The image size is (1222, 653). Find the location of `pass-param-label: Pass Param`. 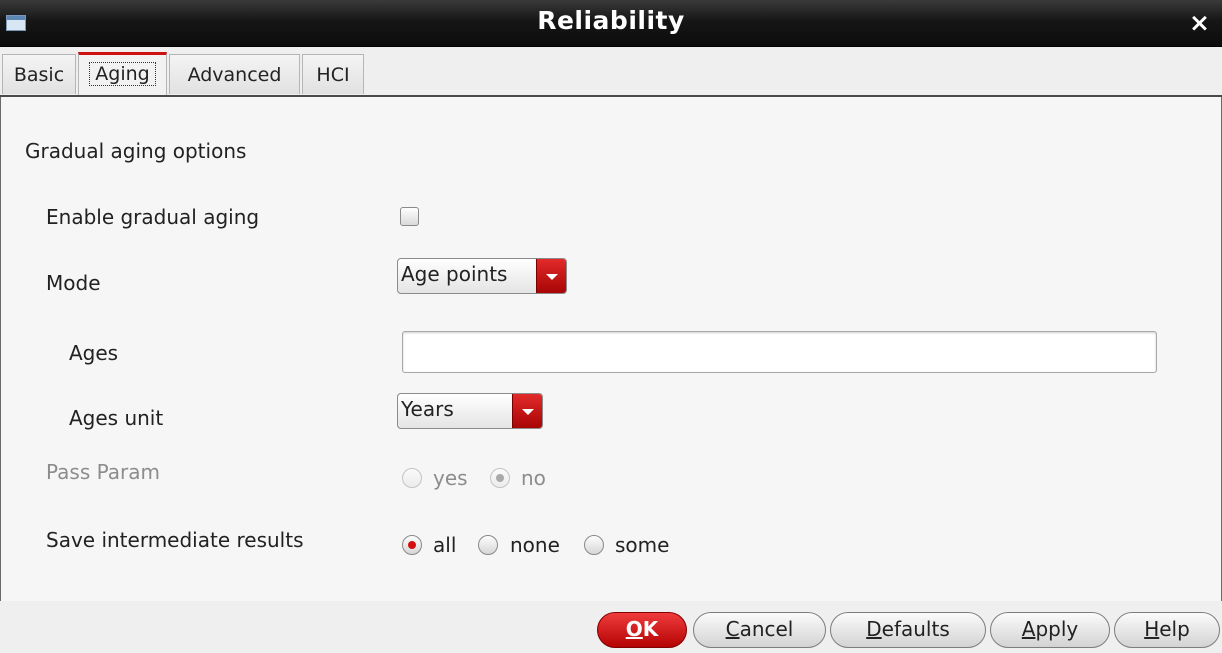

pass-param-label: Pass Param is located at coordinates (103, 472).